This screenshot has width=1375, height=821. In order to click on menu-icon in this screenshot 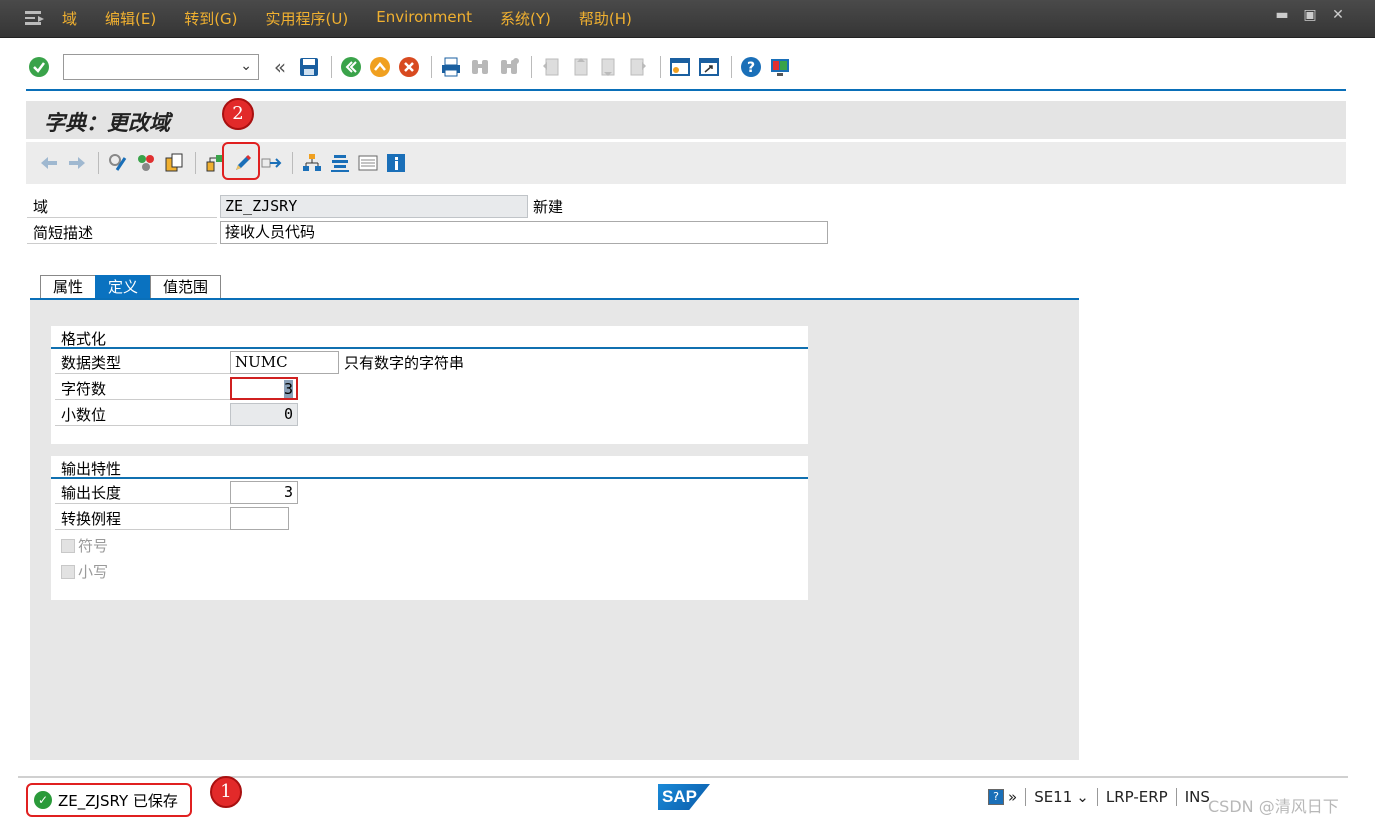, I will do `click(35, 18)`.